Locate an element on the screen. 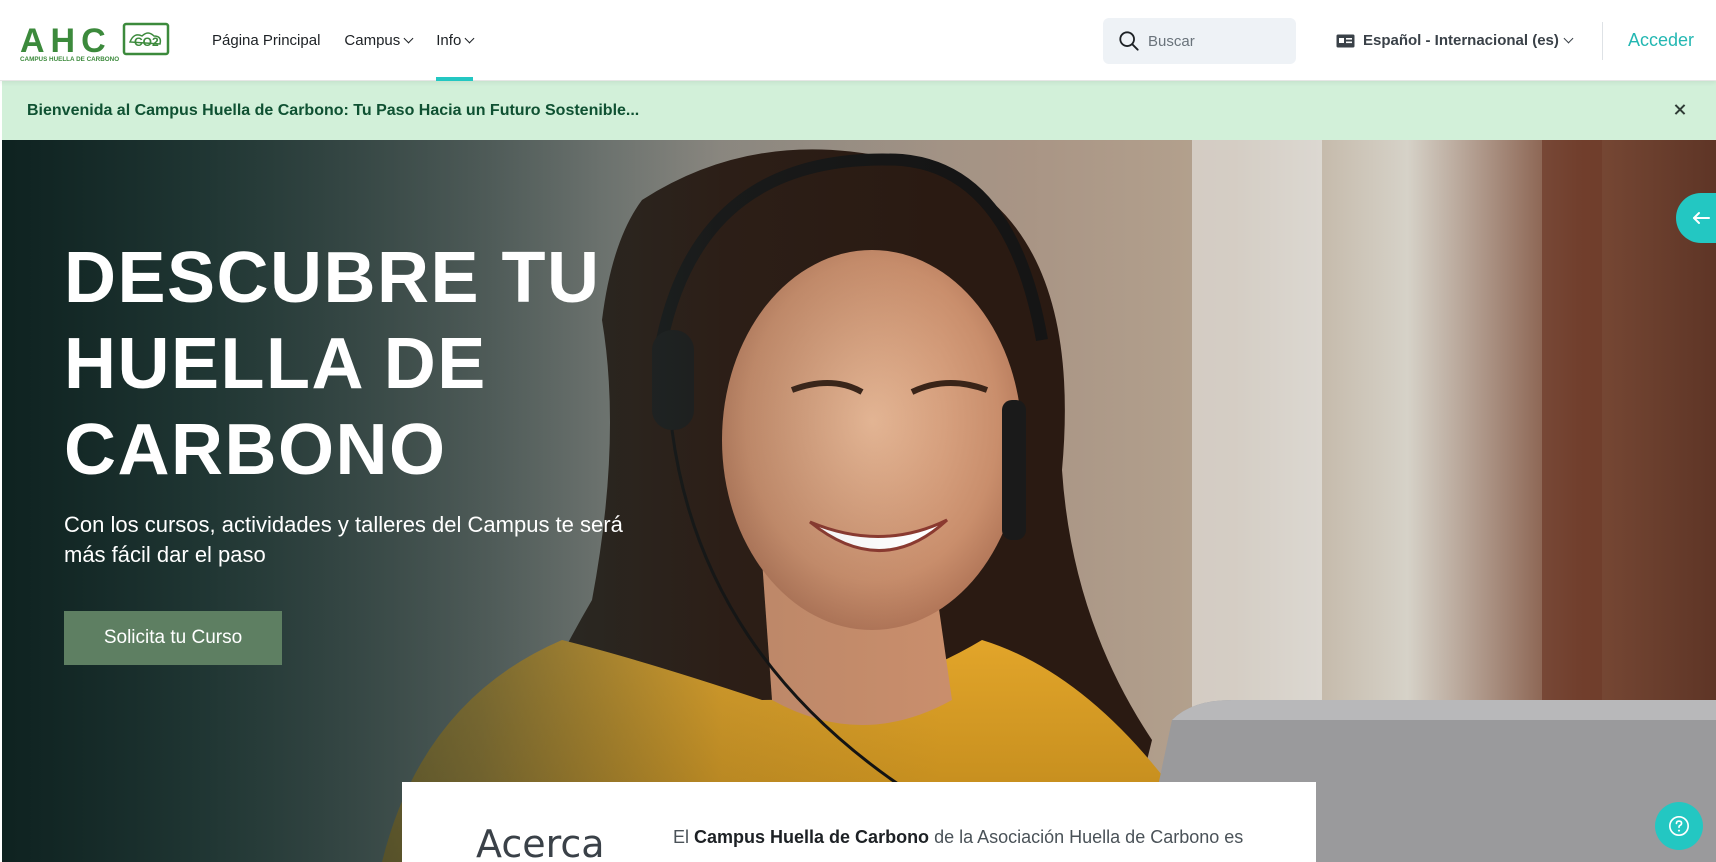 Image resolution: width=1716 pixels, height=862 pixels. about-text-rest: de la Asociación Huella de Carbono es is located at coordinates (1086, 837).